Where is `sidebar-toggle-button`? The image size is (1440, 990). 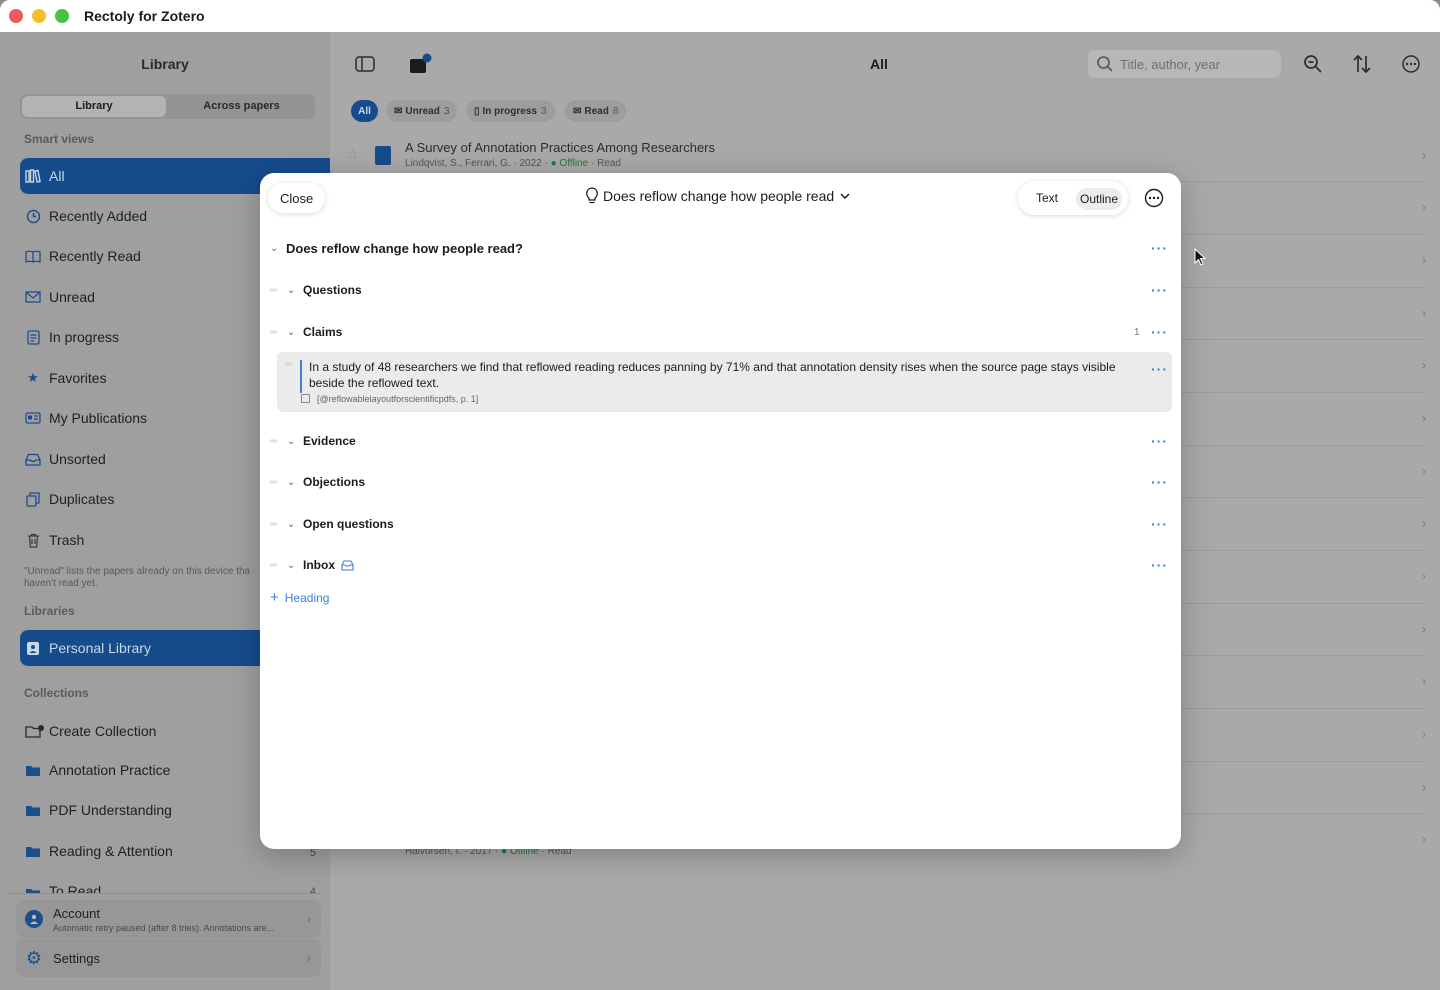
sidebar-toggle-button is located at coordinates (365, 64).